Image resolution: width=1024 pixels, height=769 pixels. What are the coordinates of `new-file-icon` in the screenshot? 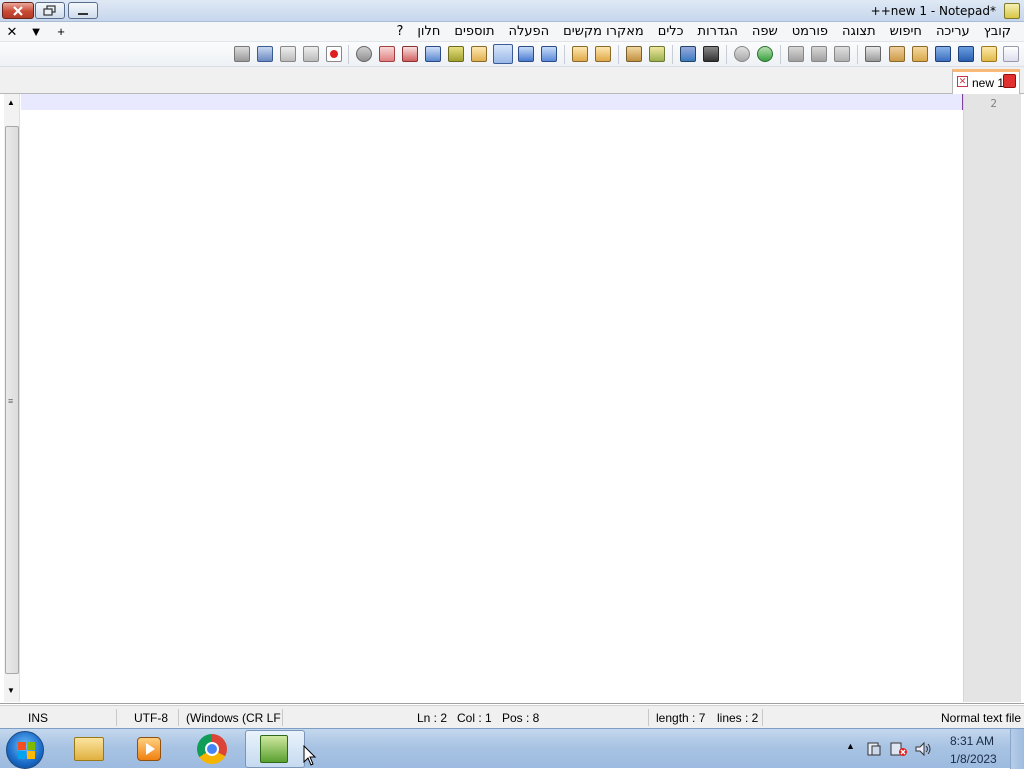 It's located at (1011, 54).